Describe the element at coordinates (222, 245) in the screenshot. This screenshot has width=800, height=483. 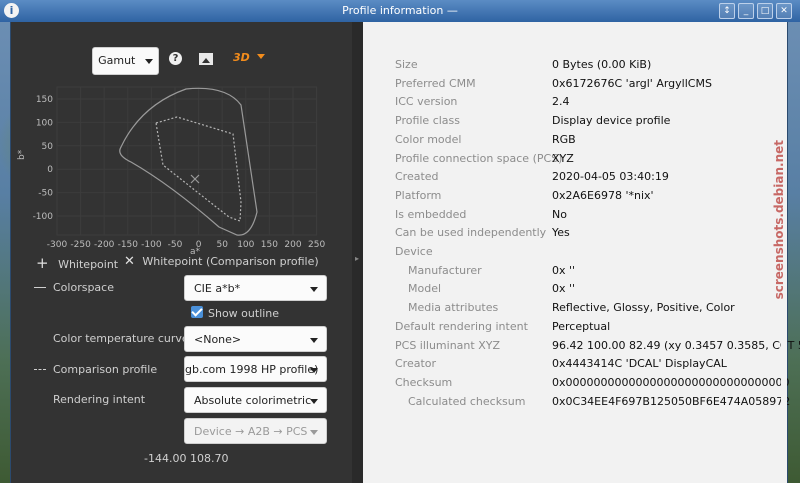
I see `x-tick-label: 50` at that location.